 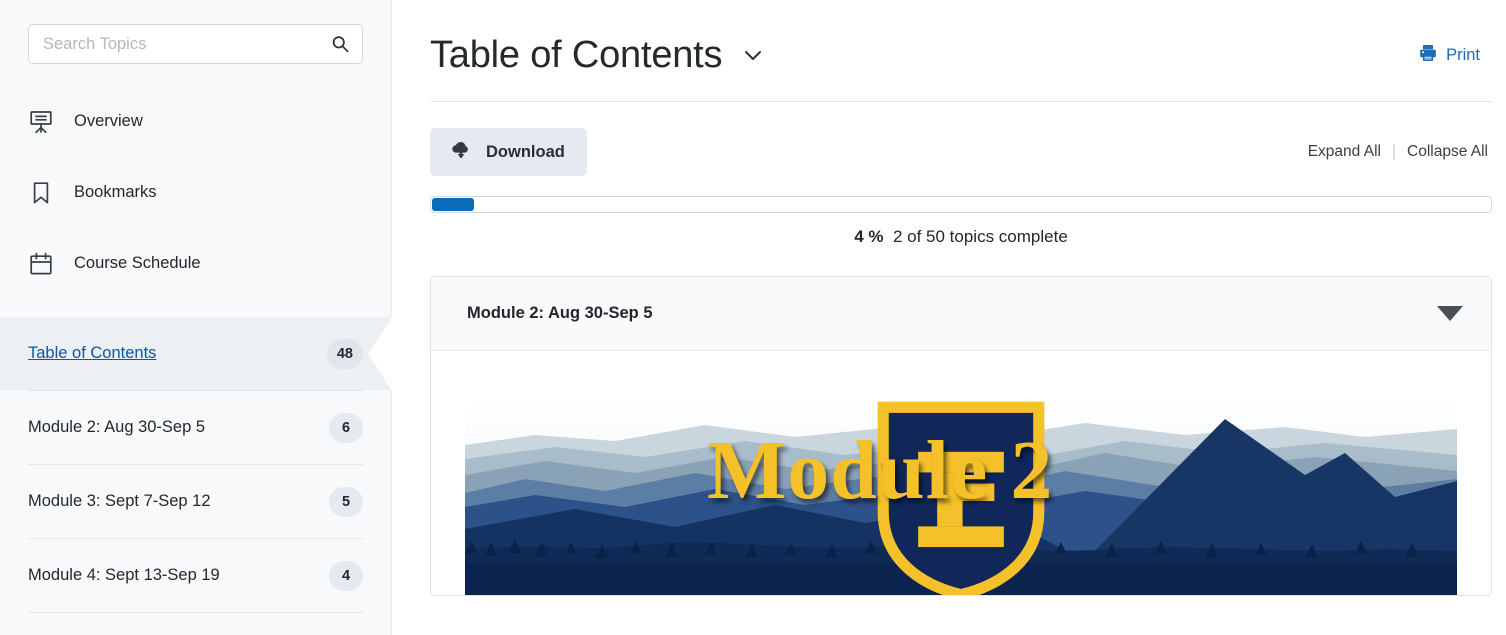 I want to click on search-box, so click(x=195, y=44).